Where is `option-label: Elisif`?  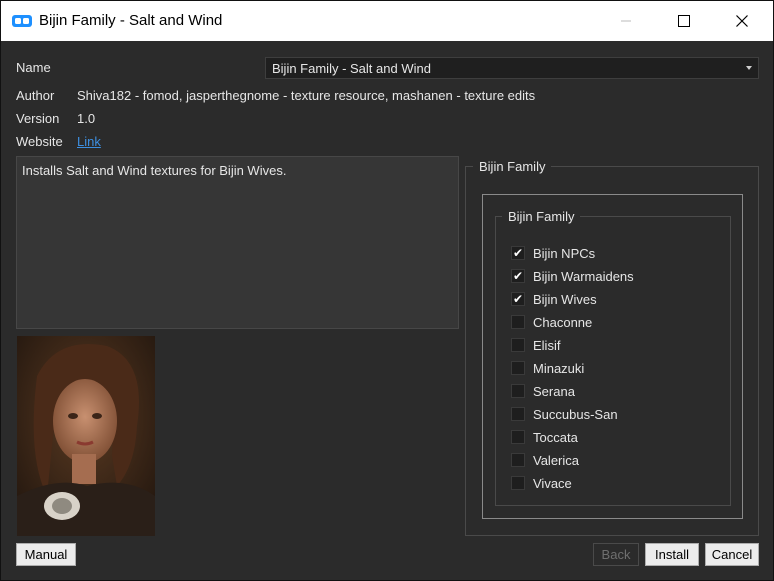
option-label: Elisif is located at coordinates (547, 345).